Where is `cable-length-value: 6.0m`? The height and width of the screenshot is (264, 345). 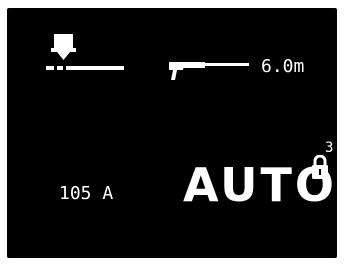
cable-length-value: 6.0m is located at coordinates (283, 66).